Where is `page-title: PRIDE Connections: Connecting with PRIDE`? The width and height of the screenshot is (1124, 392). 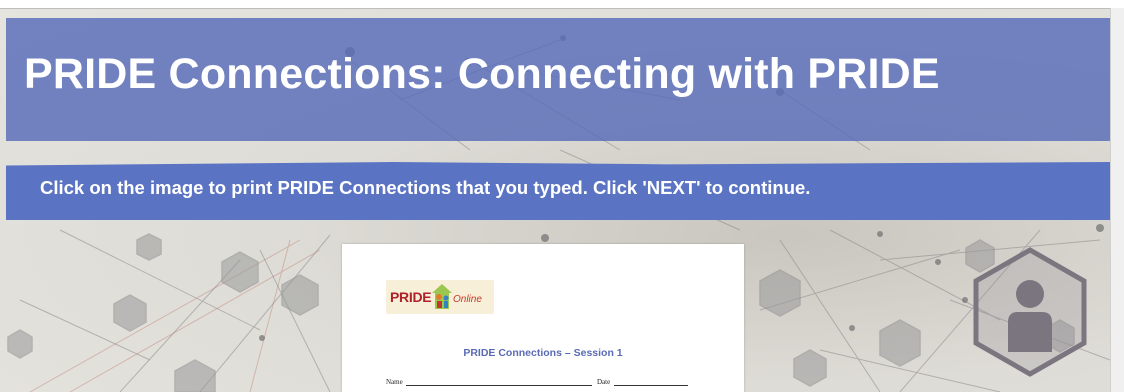
page-title: PRIDE Connections: Connecting with PRIDE is located at coordinates (482, 74).